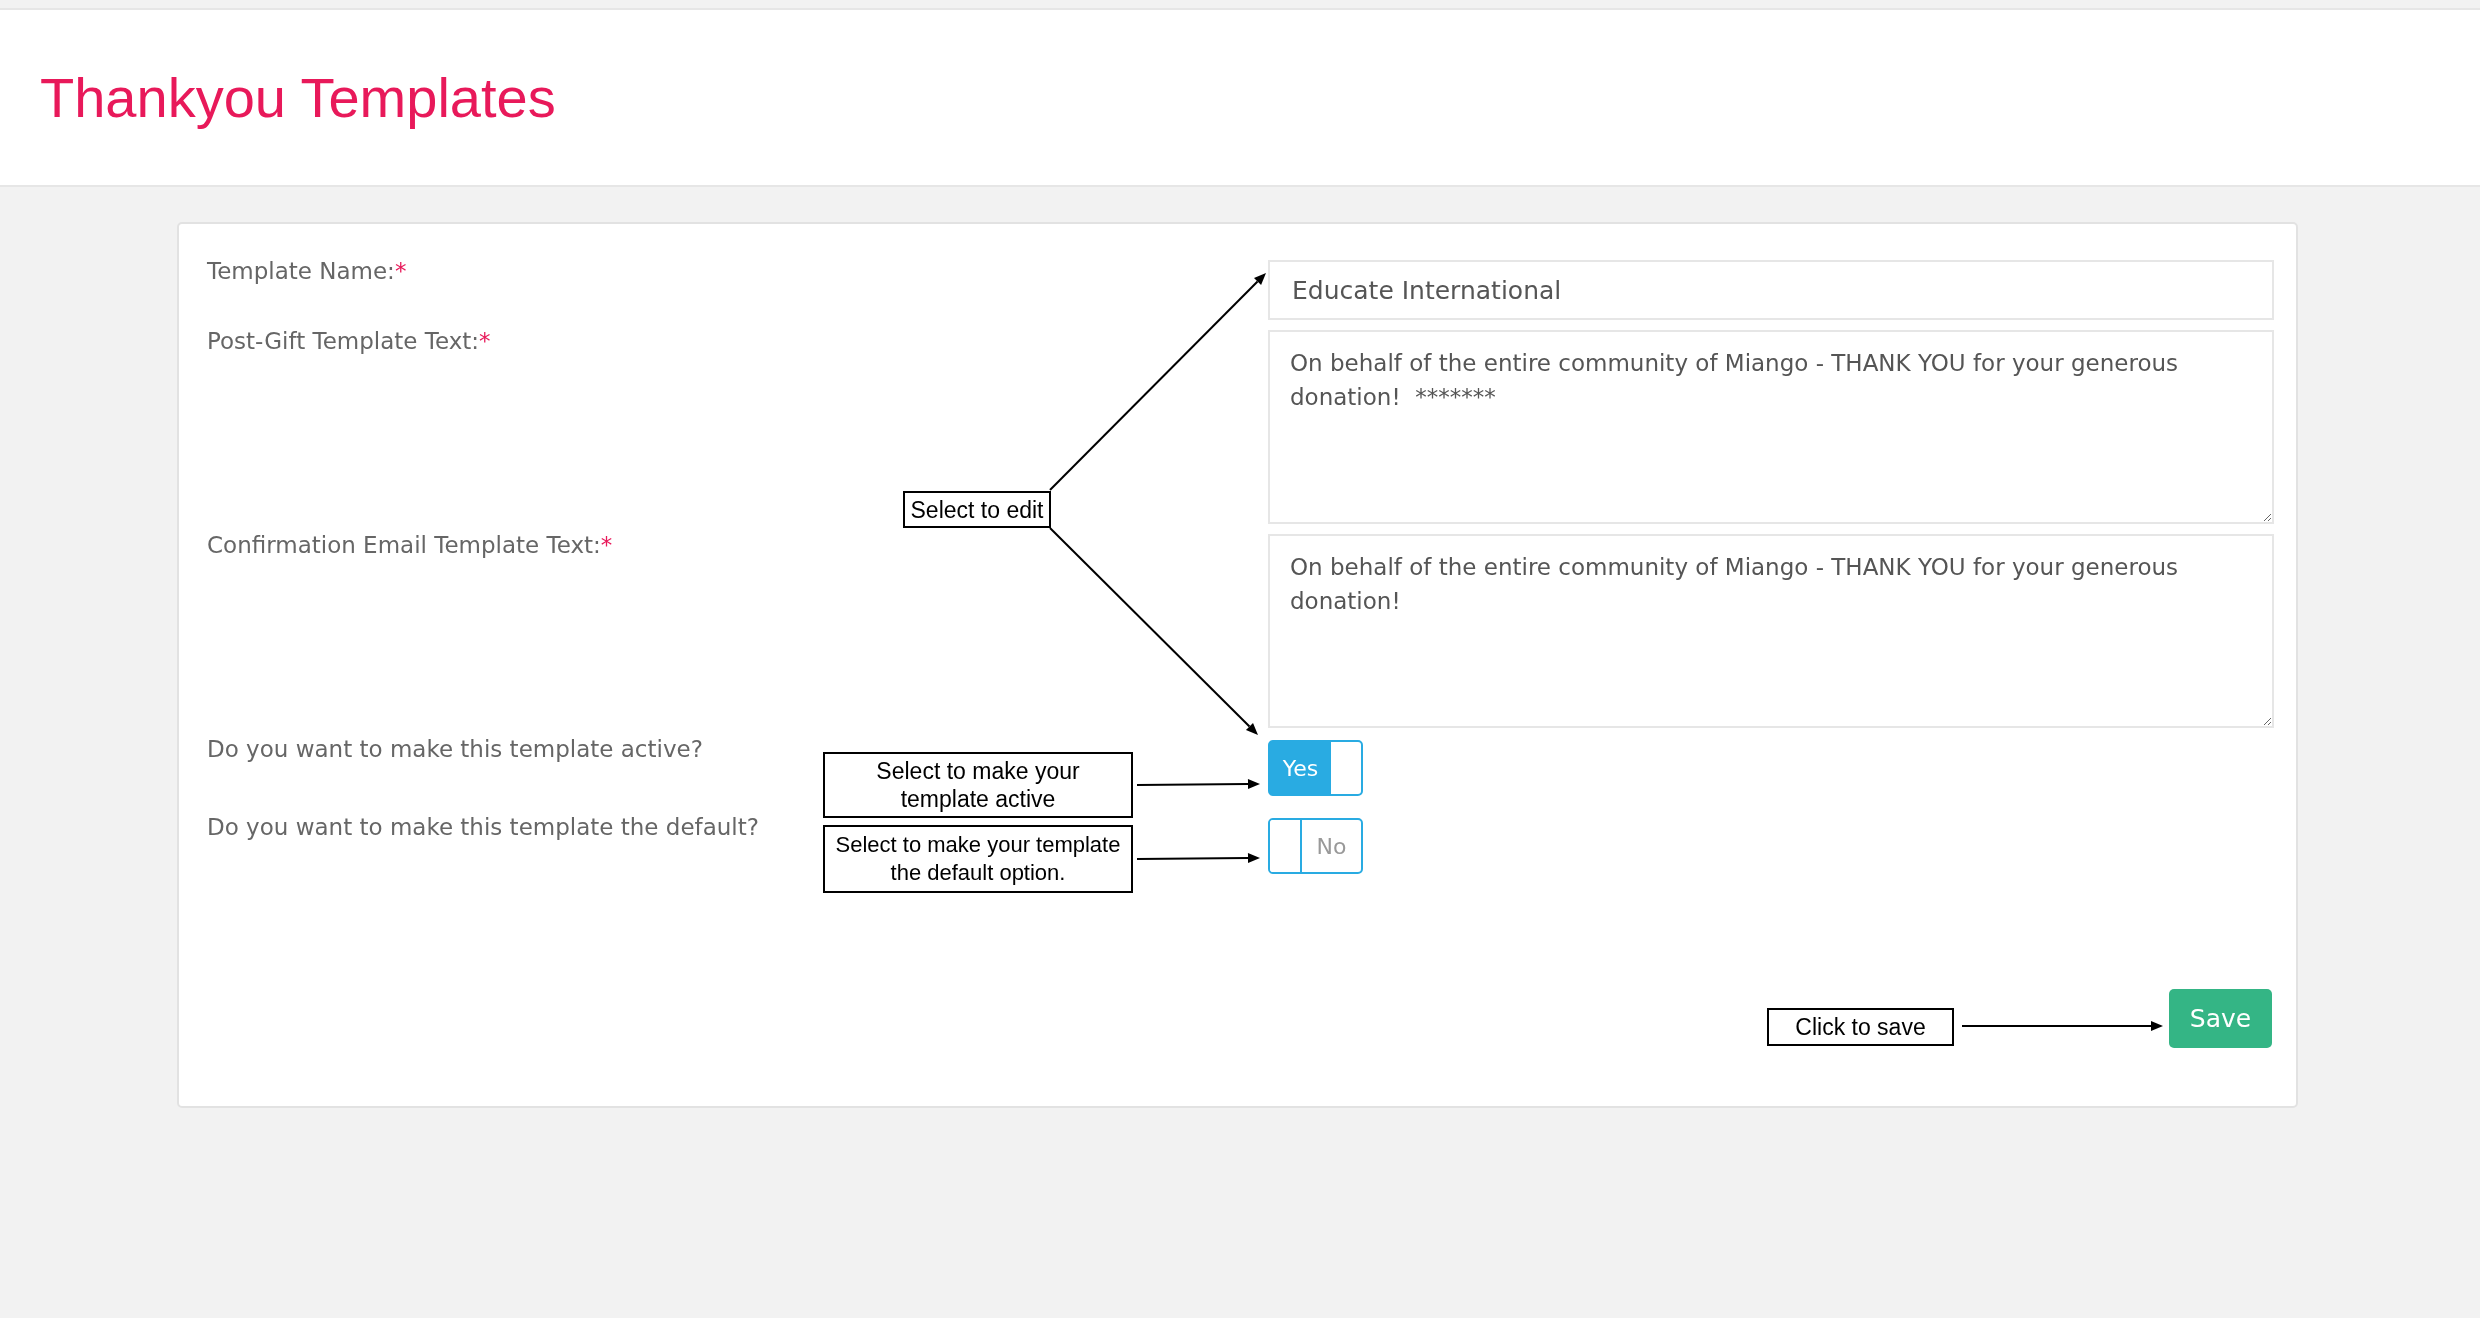  What do you see at coordinates (1771, 631) in the screenshot?
I see `text-area: On behalf of the entire community of Miango - THANK YOU for your generous donation!` at bounding box center [1771, 631].